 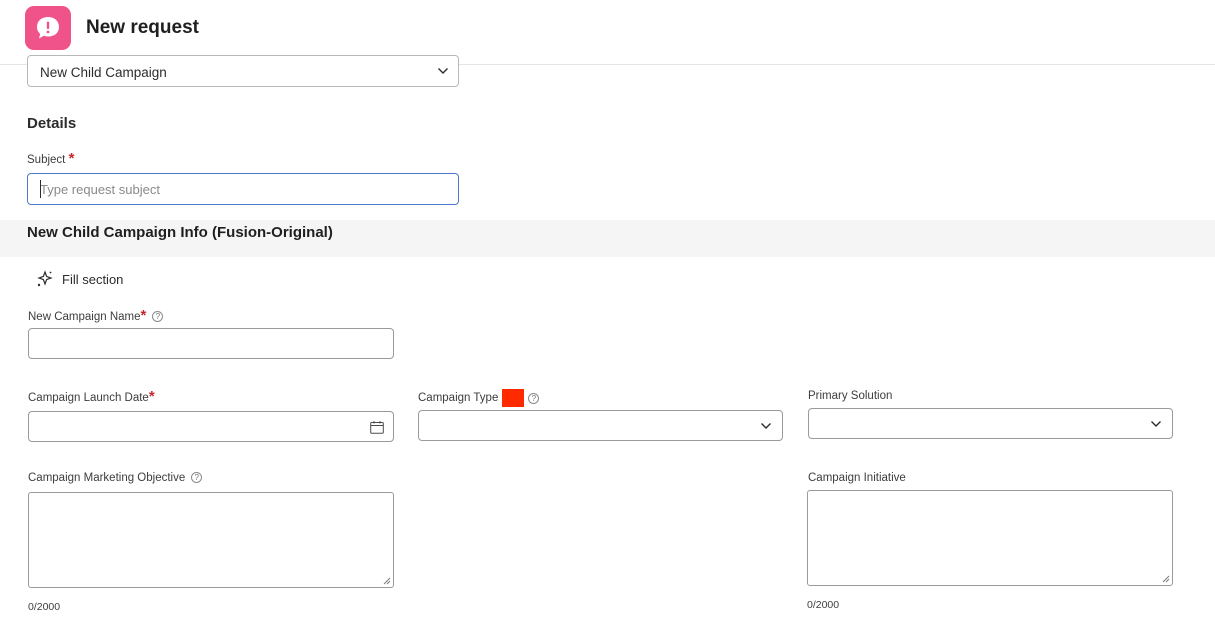 What do you see at coordinates (211, 343) in the screenshot?
I see `campaign-name-input` at bounding box center [211, 343].